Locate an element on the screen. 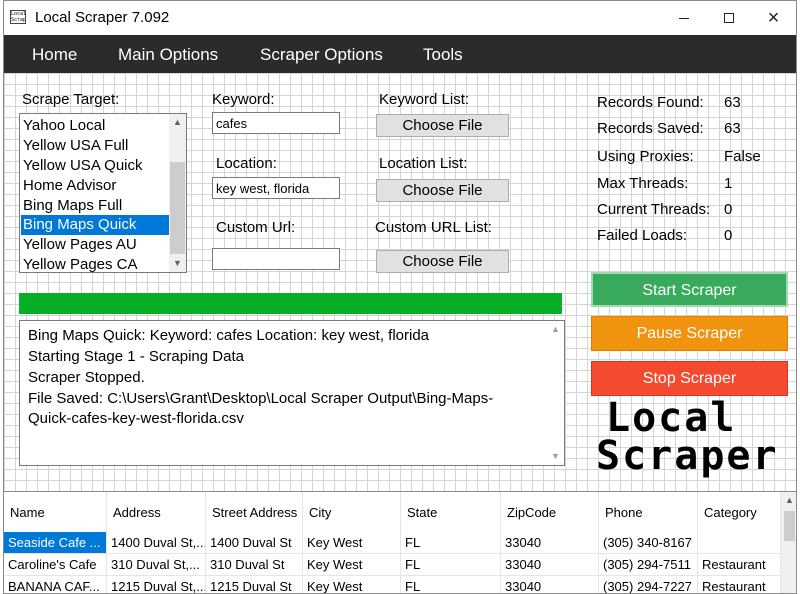 This screenshot has height=594, width=800. menu-bar: Home Main Options Scraper Options Tools is located at coordinates (400, 54).